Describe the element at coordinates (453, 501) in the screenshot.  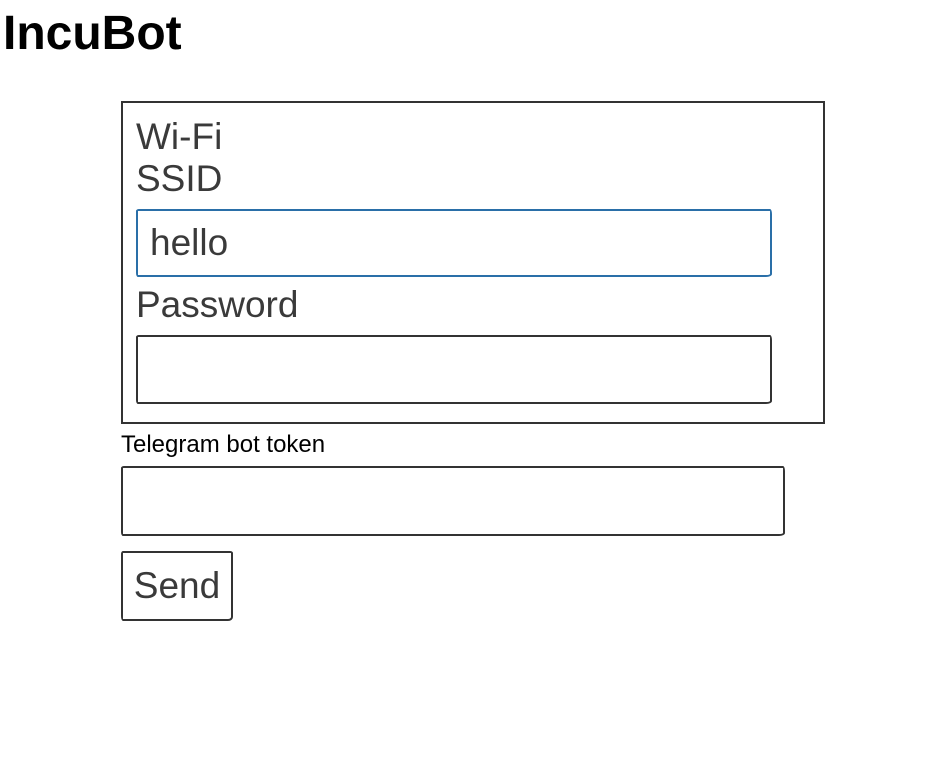
I see `telegram-token-input` at that location.